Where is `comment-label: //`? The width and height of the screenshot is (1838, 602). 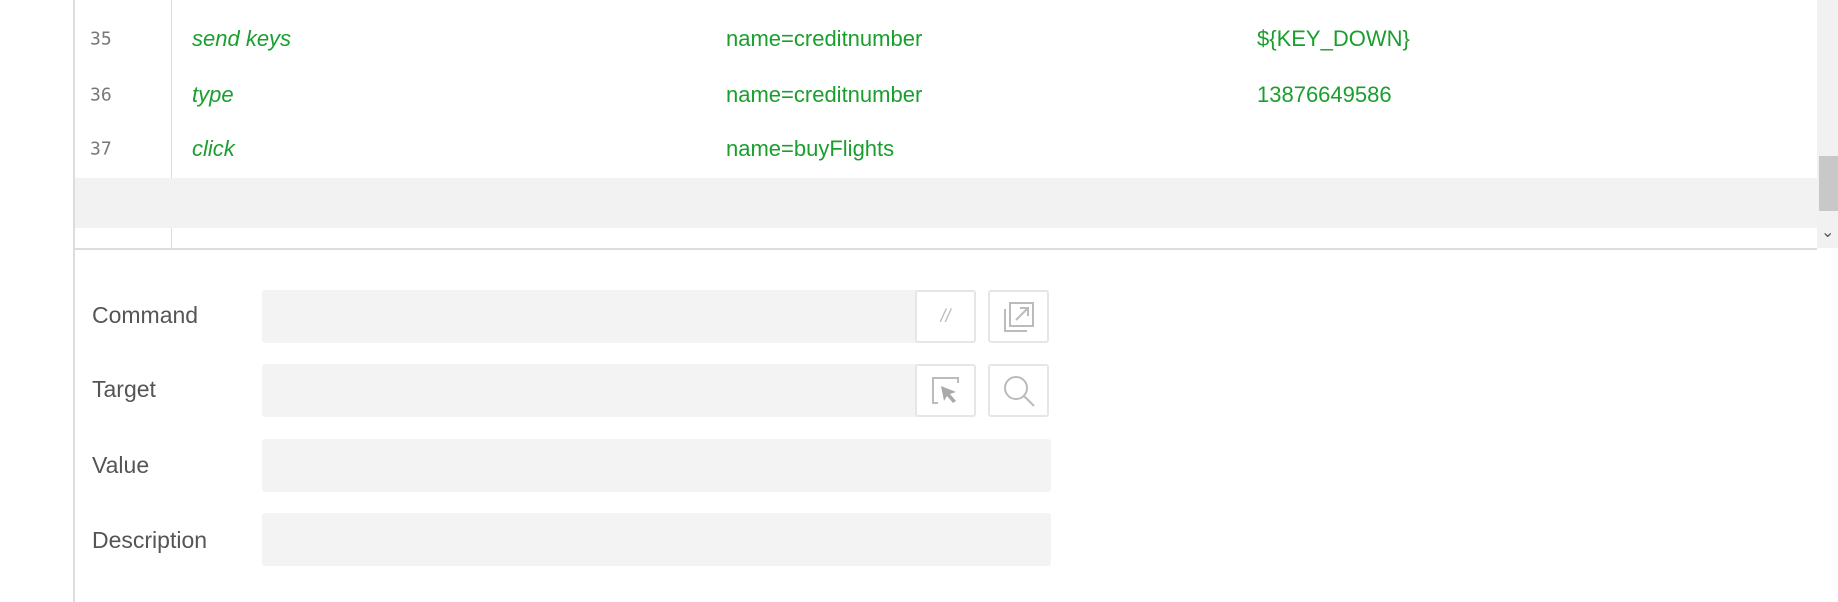
comment-label: // is located at coordinates (945, 316).